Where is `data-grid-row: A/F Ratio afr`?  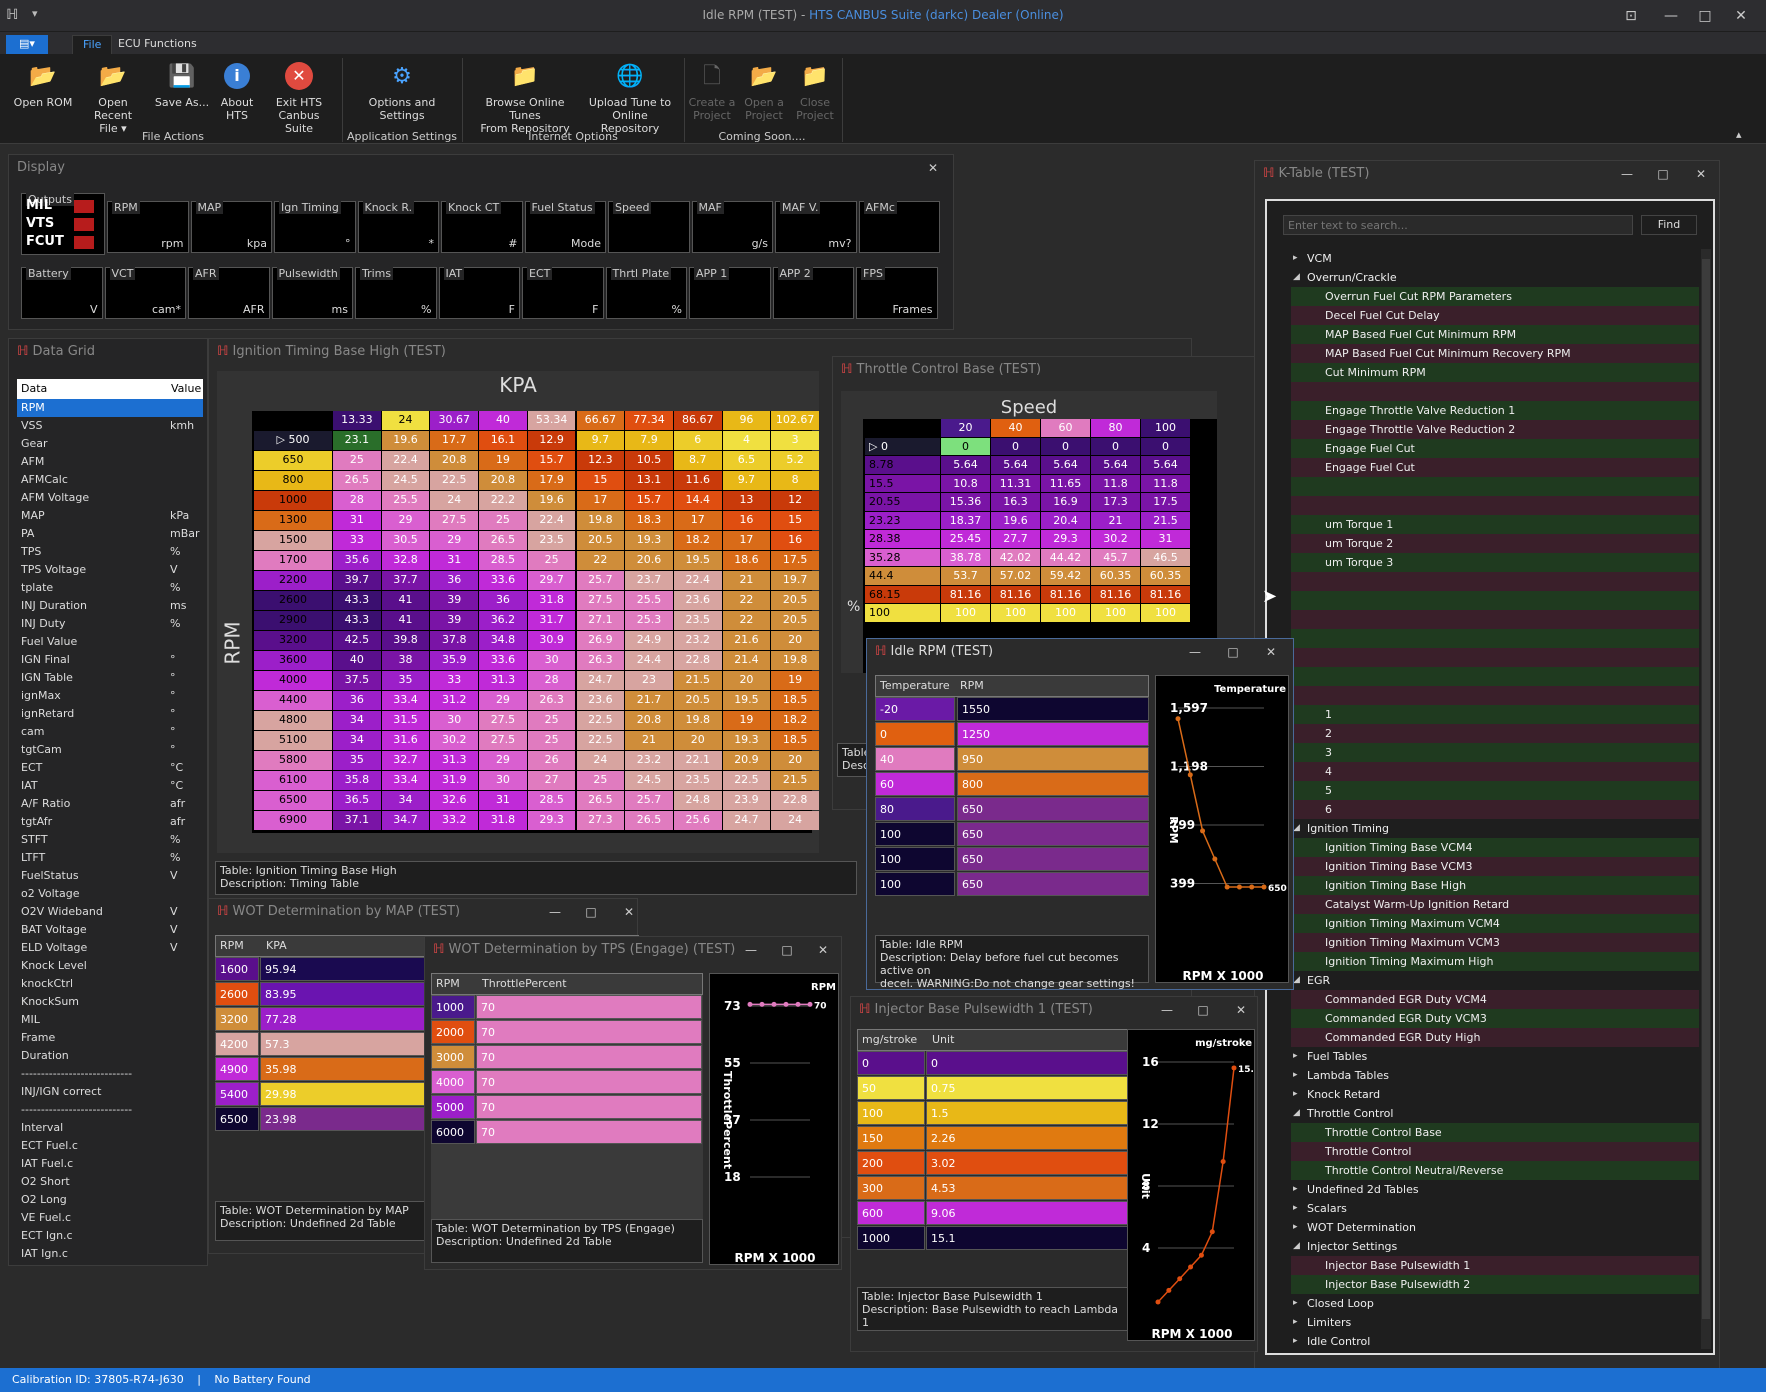
data-grid-row: A/F Ratio afr is located at coordinates (110, 804).